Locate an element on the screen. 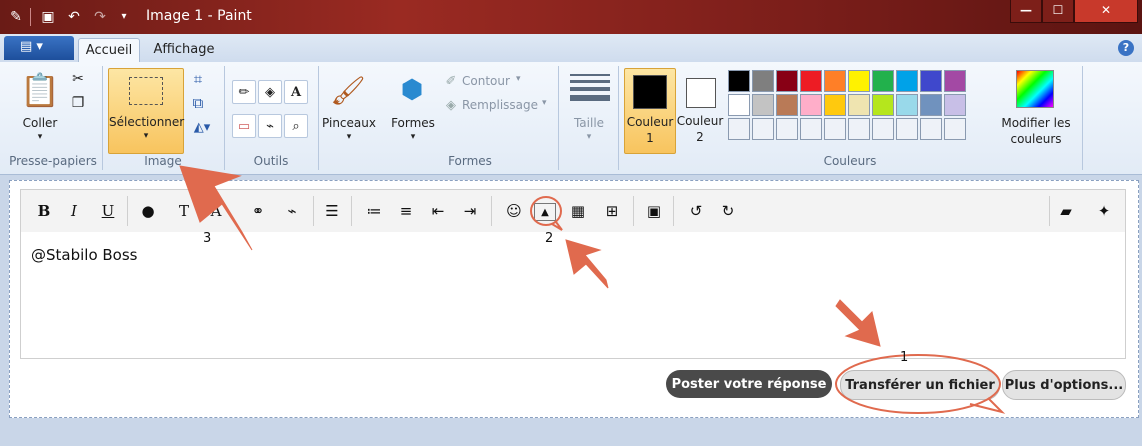 The height and width of the screenshot is (446, 1142). arrow-2-icon is located at coordinates (587, 264).